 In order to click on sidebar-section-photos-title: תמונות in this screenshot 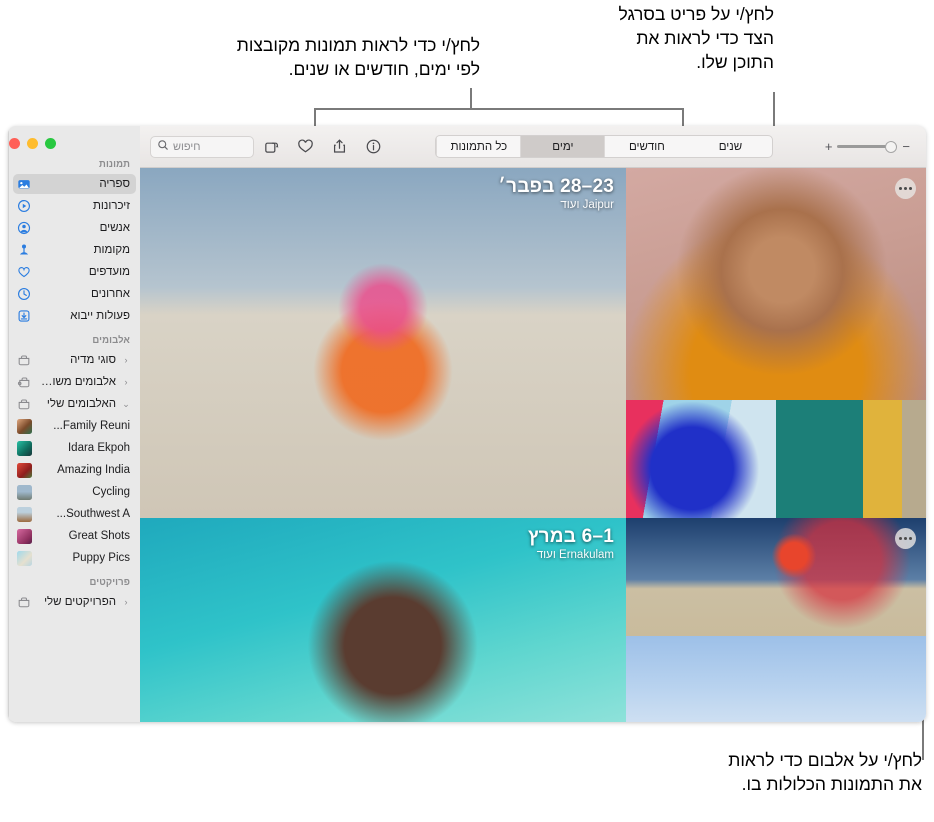, I will do `click(114, 164)`.